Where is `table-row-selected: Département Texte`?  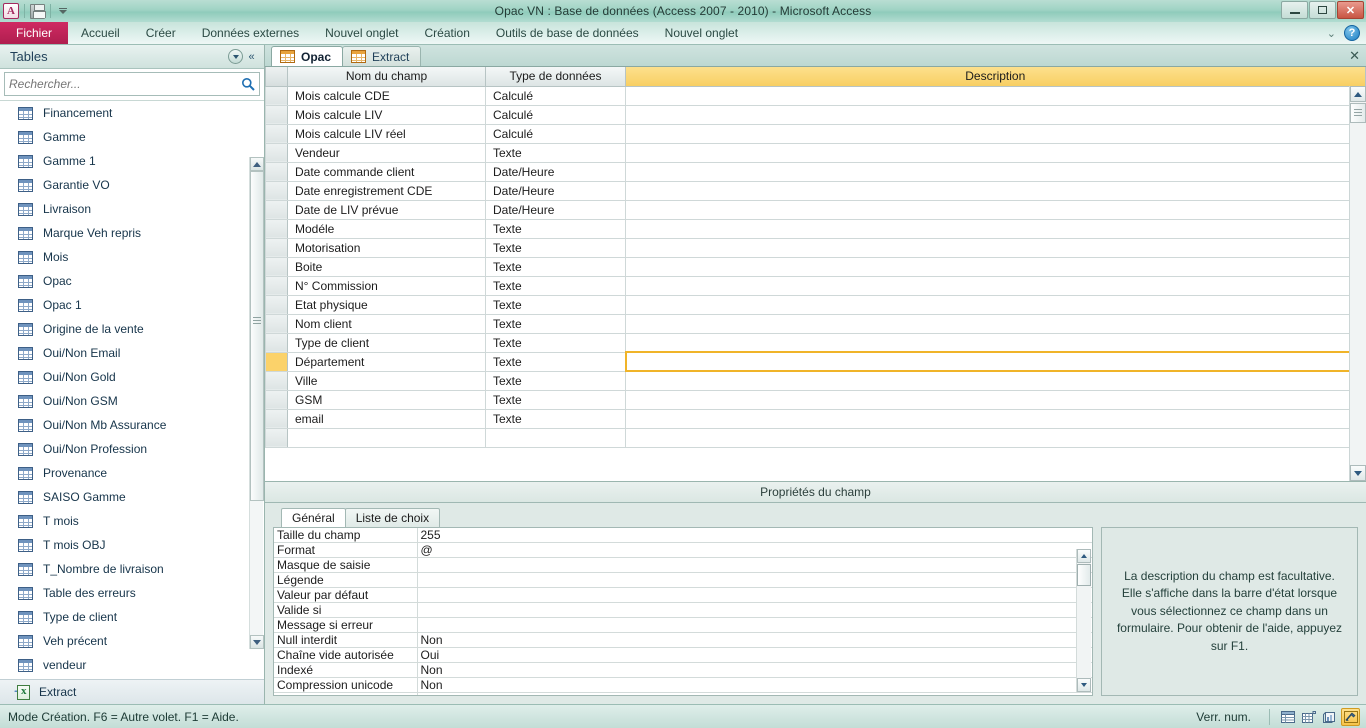 table-row-selected: Département Texte is located at coordinates (815, 361).